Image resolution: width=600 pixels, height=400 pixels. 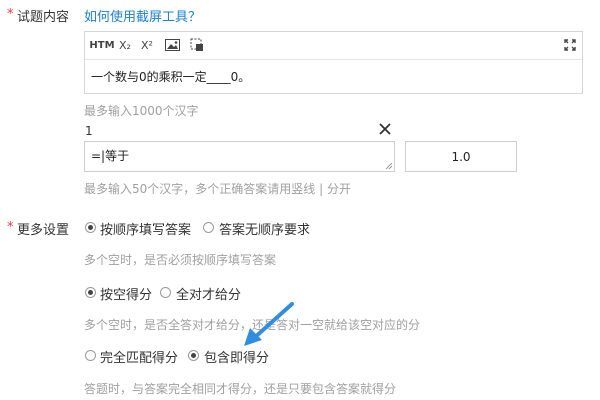 What do you see at coordinates (193, 355) in the screenshot?
I see `radio-contains-match` at bounding box center [193, 355].